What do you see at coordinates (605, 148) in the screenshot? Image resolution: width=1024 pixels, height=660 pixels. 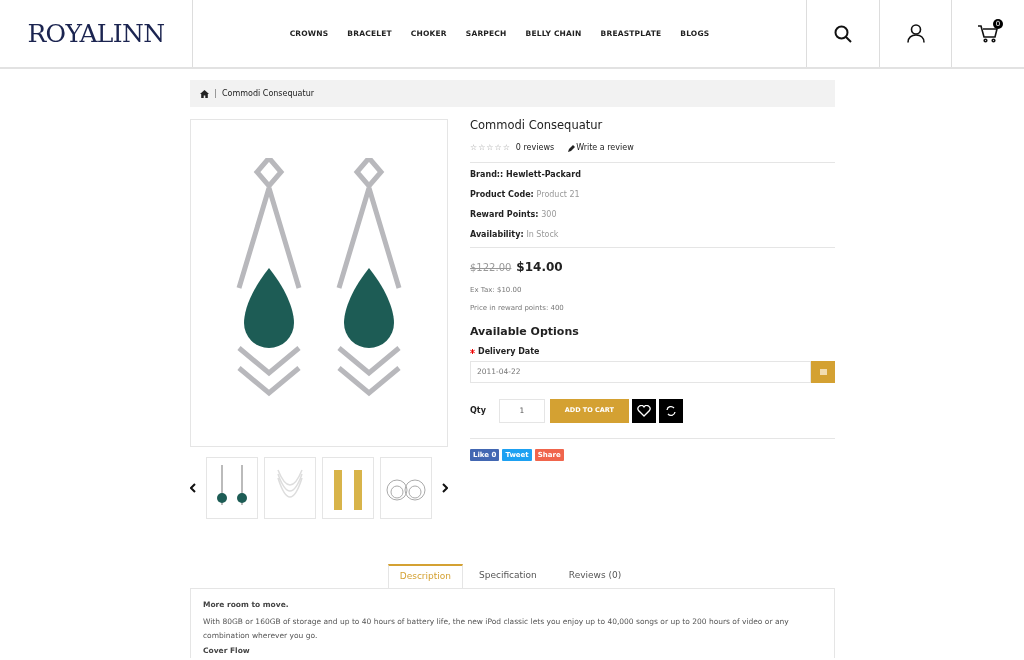 I see `write-review-link: Write a review` at bounding box center [605, 148].